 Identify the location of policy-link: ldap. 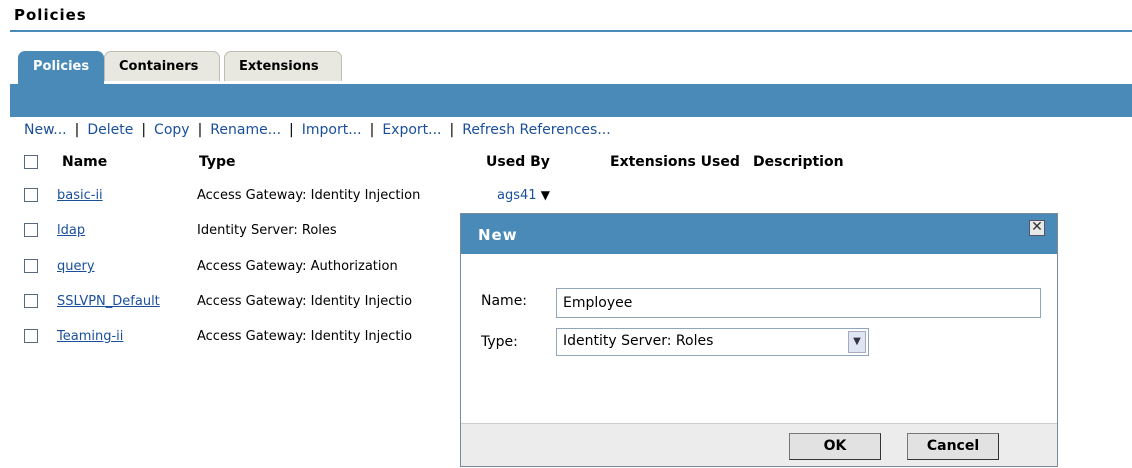
(71, 230).